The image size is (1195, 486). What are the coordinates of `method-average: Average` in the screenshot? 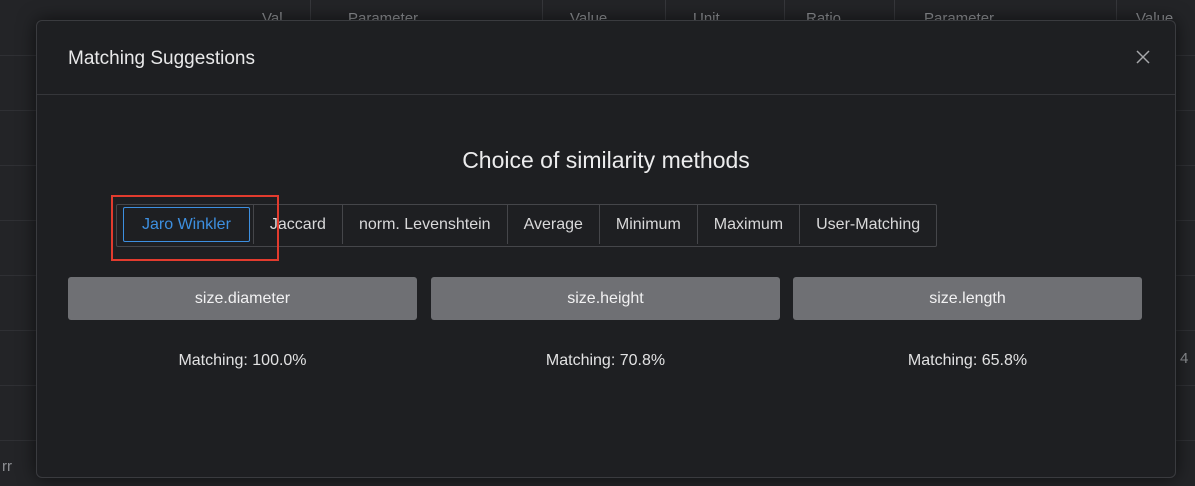 It's located at (552, 224).